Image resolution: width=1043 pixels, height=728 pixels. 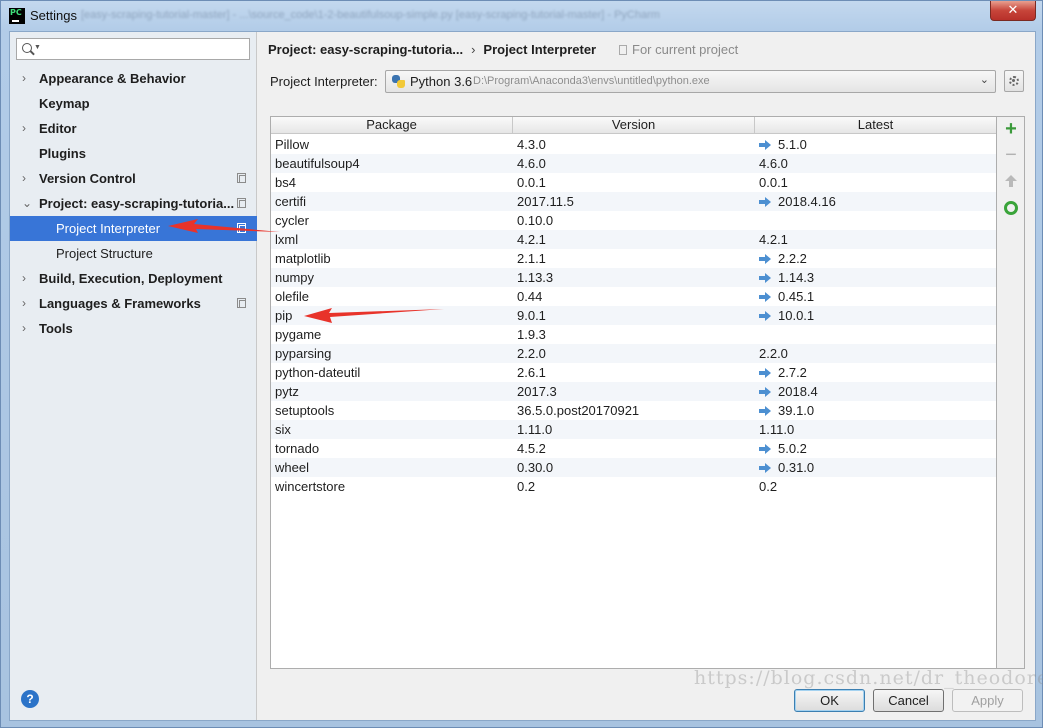 I want to click on latest-version-cell-text: 0.2, so click(x=768, y=486).